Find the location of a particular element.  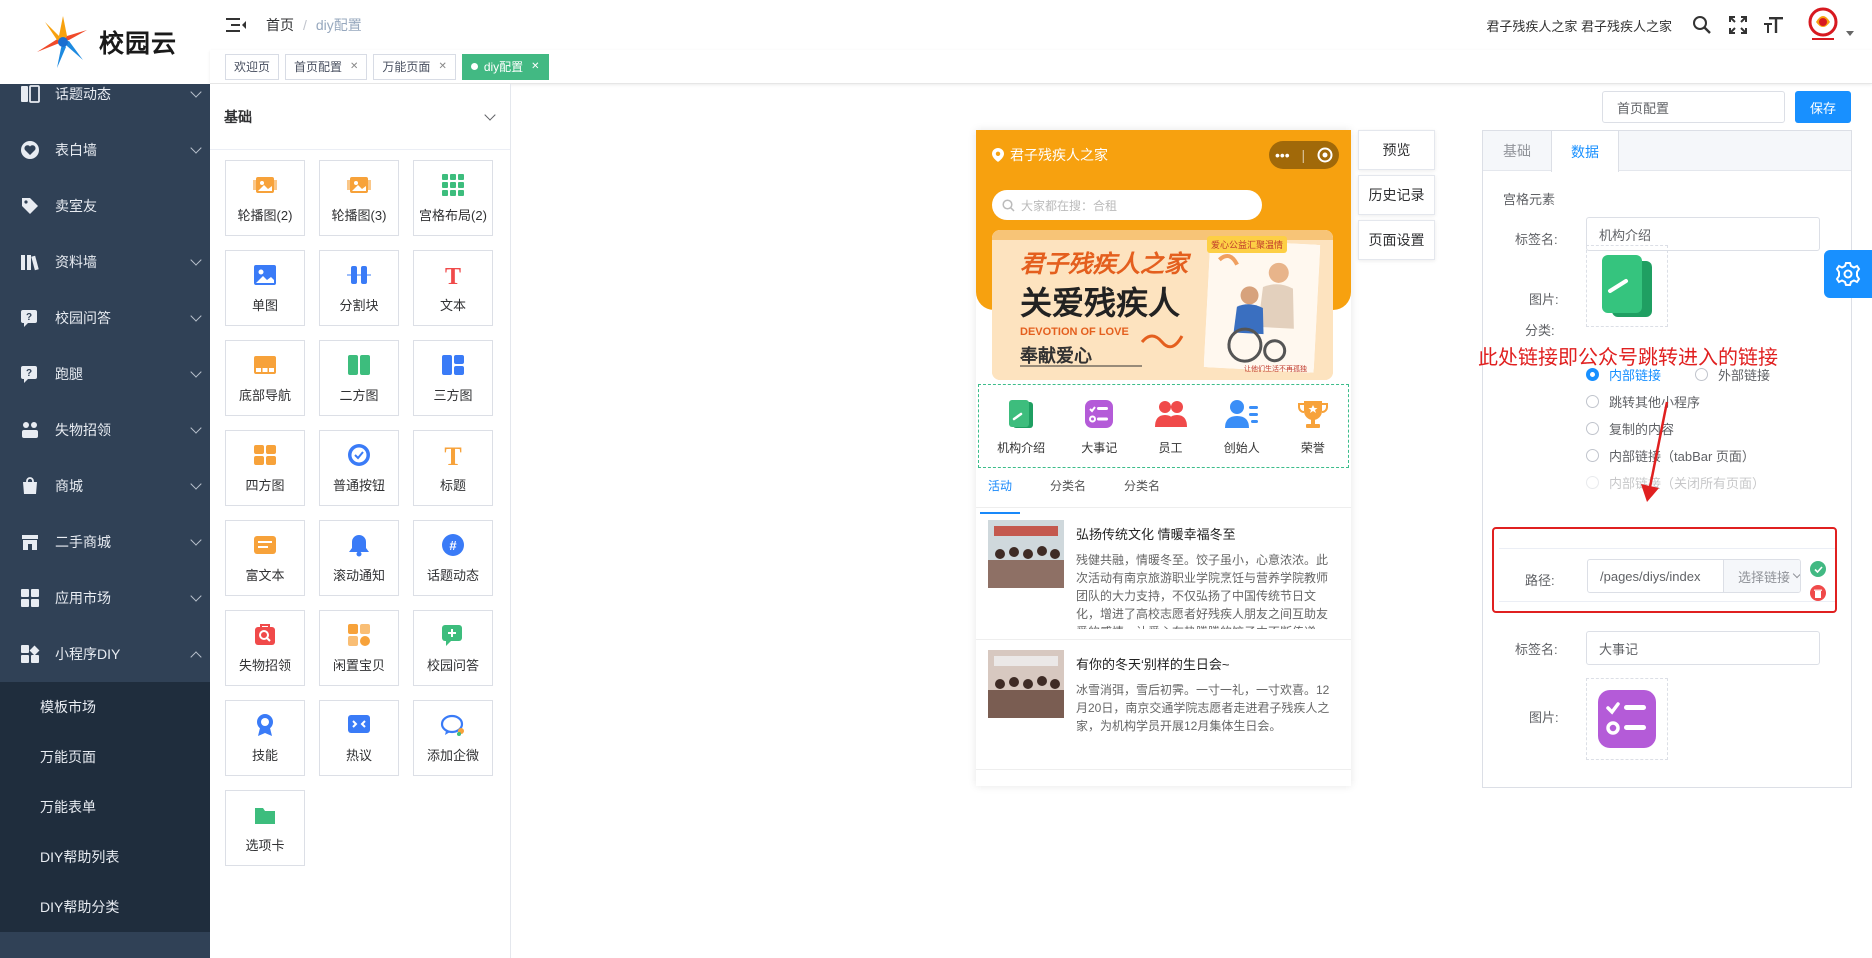

component-12: 富文本 is located at coordinates (265, 558).